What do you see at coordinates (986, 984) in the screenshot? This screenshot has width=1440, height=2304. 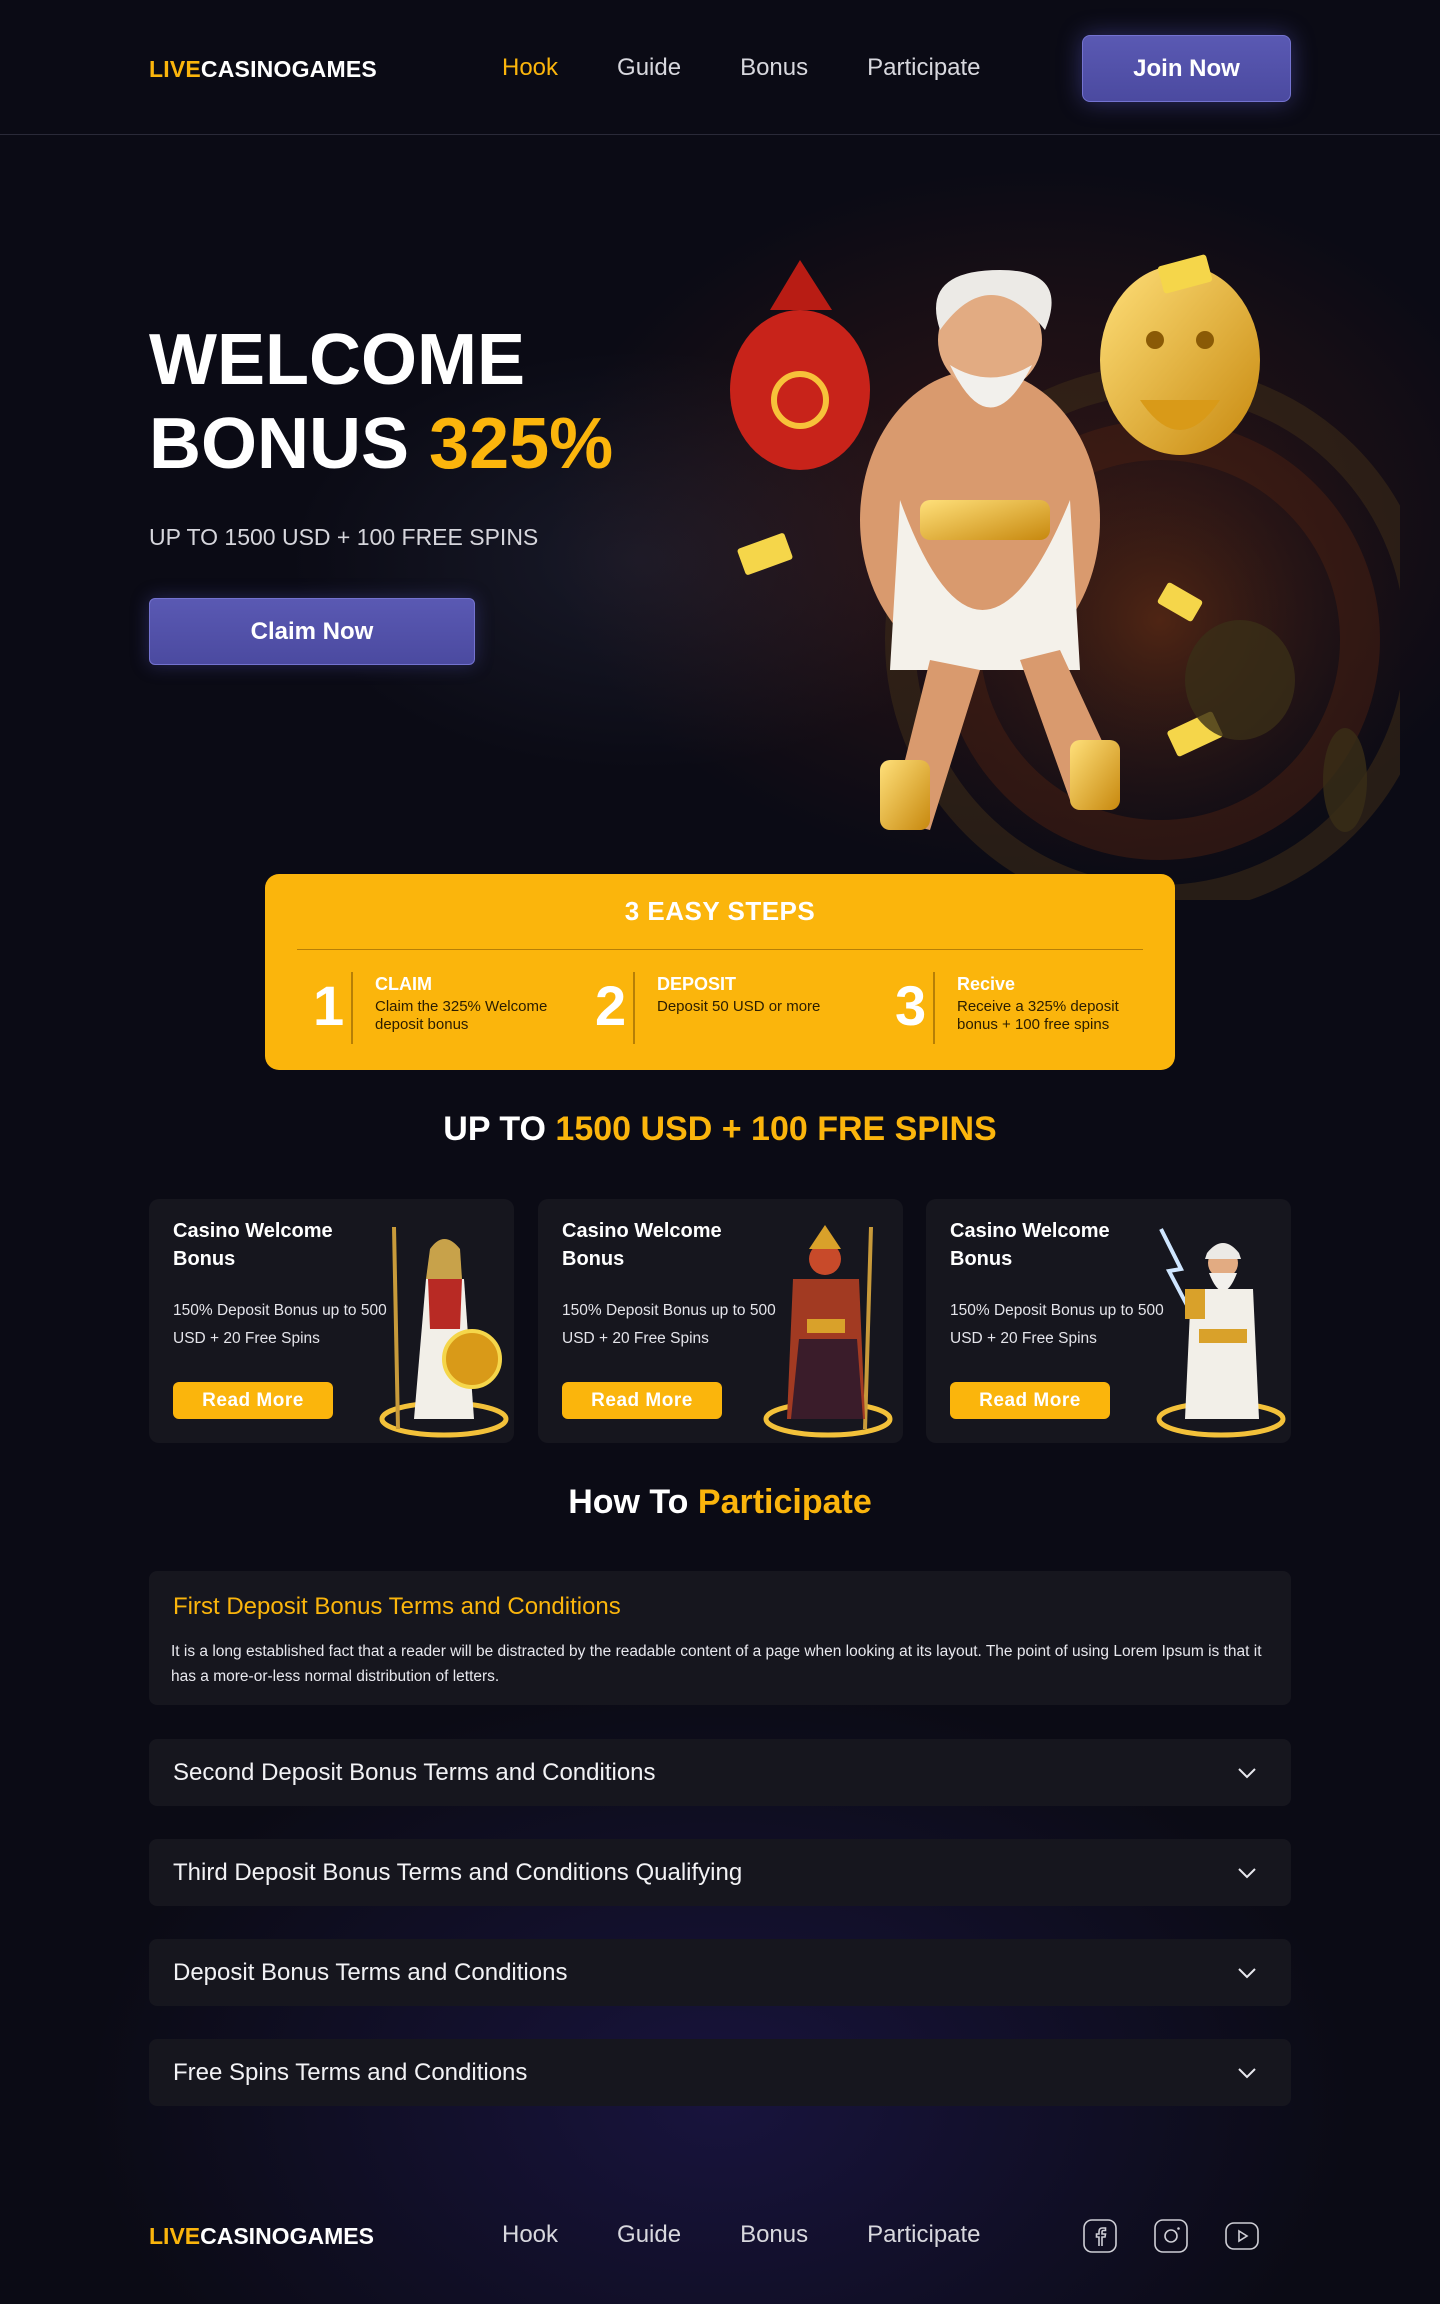 I see `step-title: Recive` at bounding box center [986, 984].